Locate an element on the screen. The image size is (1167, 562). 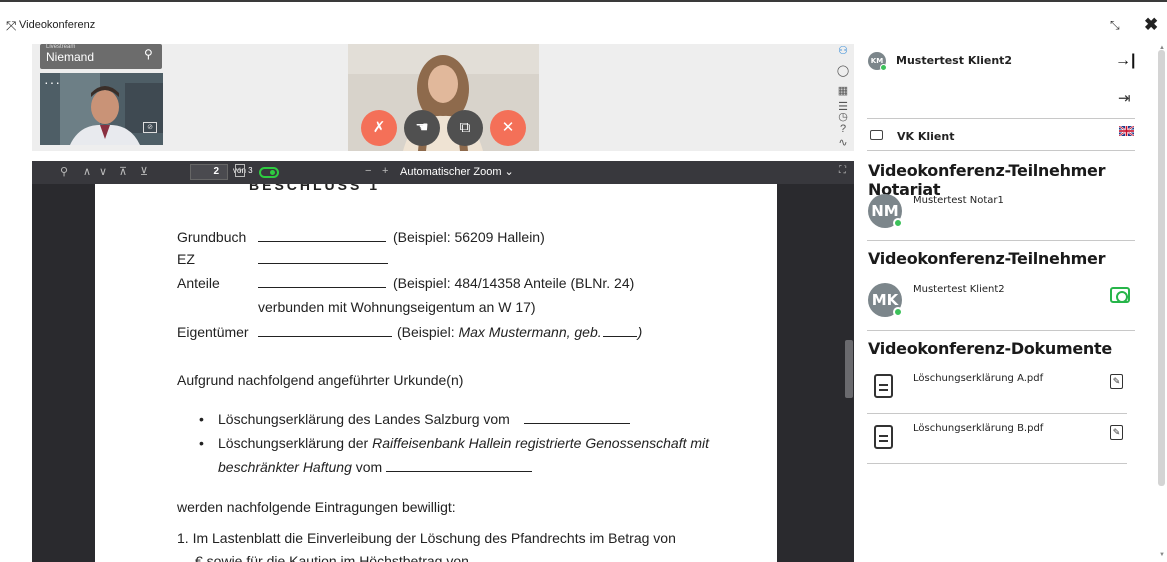
screen-share-button: ⧉ is located at coordinates (465, 128).